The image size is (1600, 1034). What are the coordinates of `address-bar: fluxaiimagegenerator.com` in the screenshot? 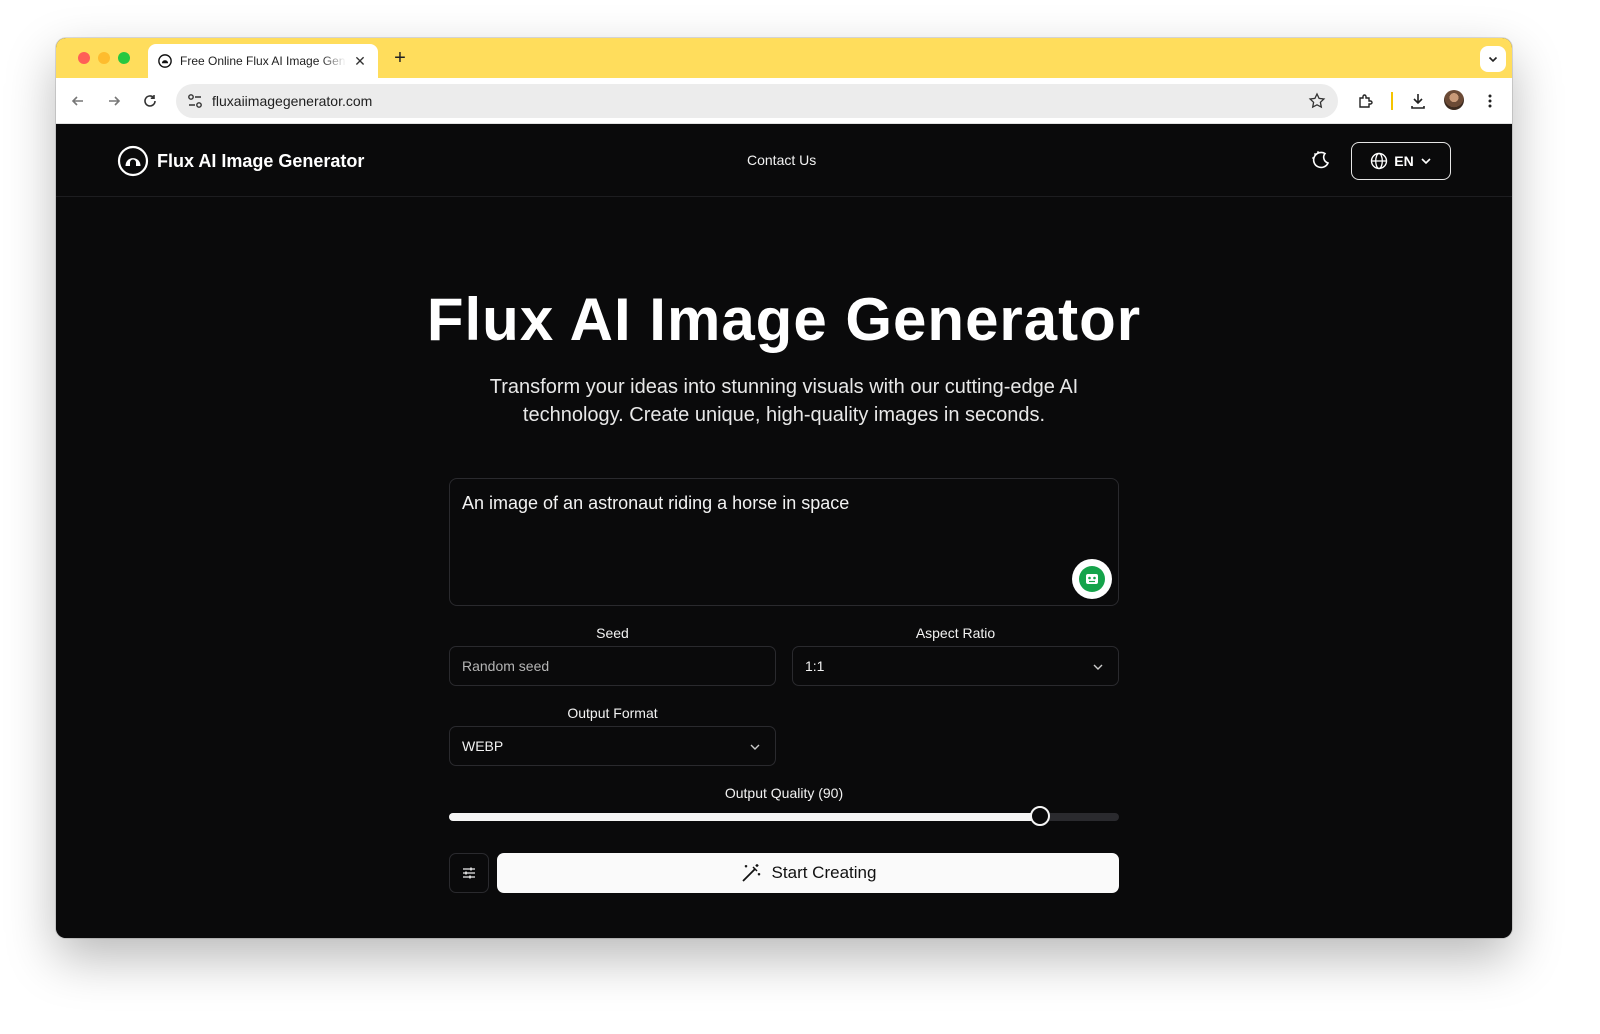 It's located at (757, 101).